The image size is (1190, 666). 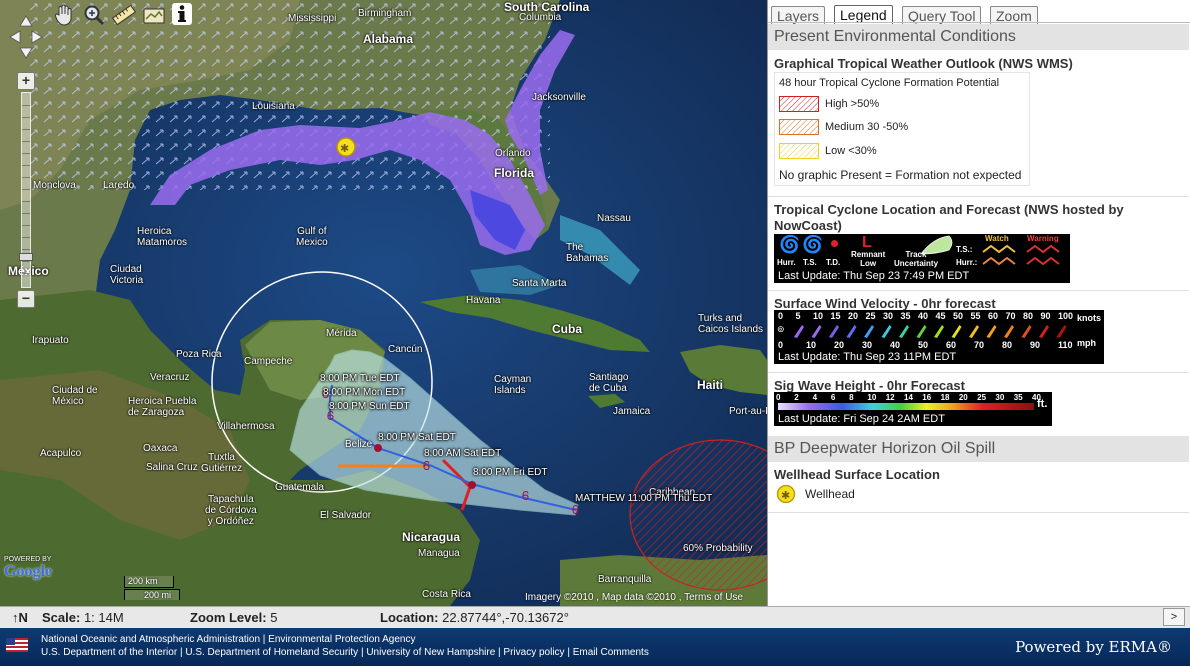 I want to click on wave-value: 14, so click(x=908, y=397).